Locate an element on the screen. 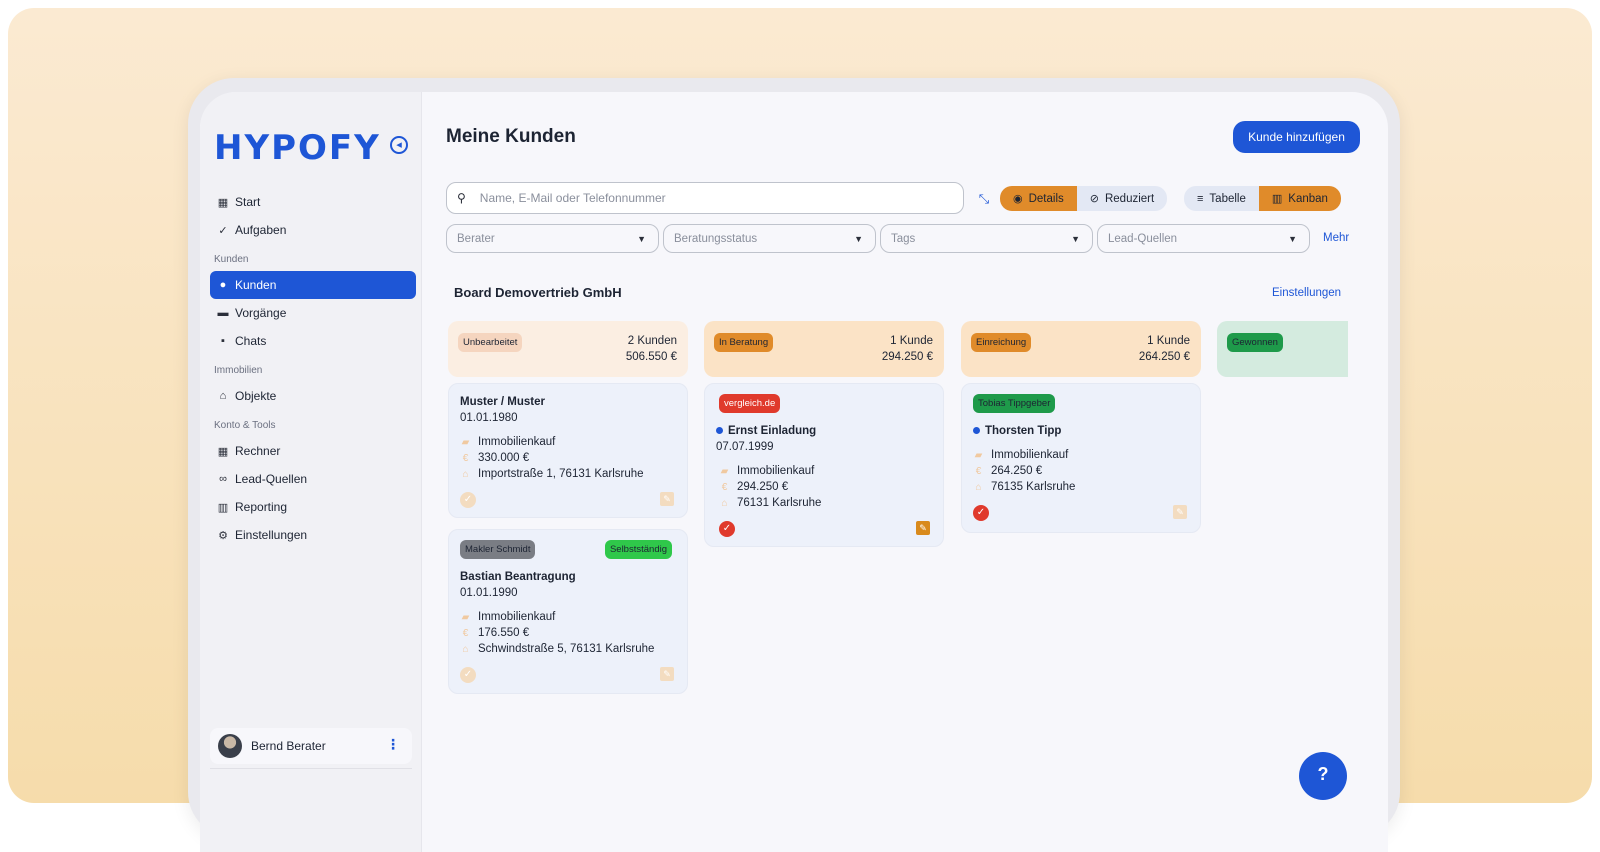  sidebar-item-lead-quellen: ∞ Lead-Quellen is located at coordinates (313, 479).